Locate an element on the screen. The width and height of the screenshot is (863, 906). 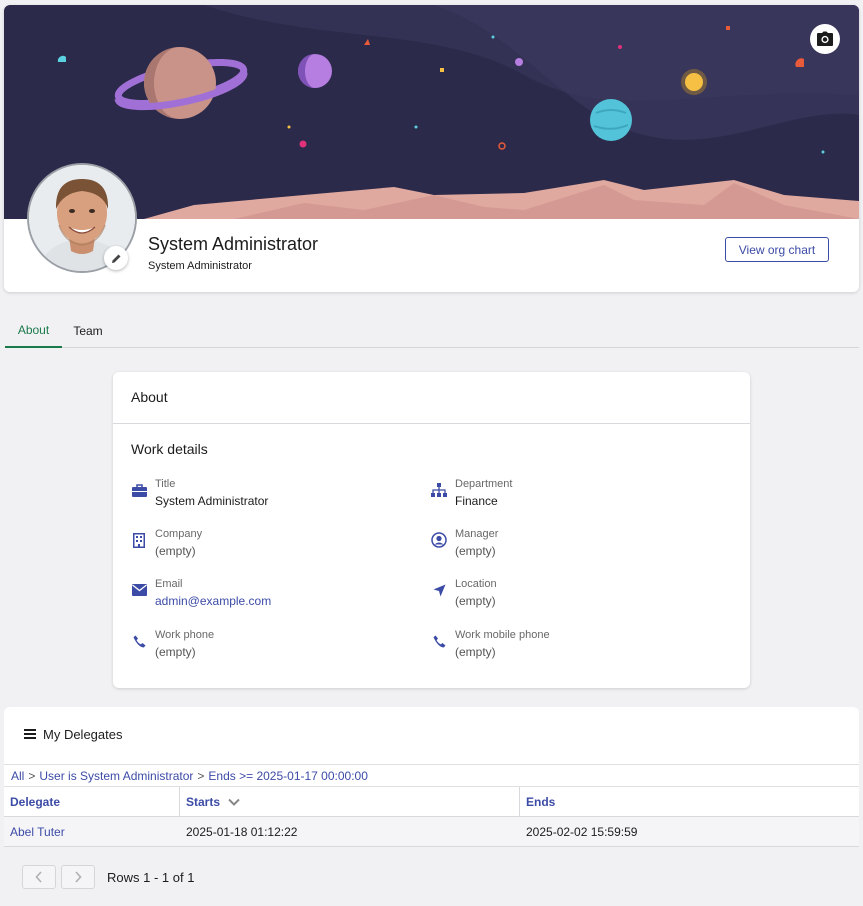
field-work-phone: Work phone (empty) is located at coordinates (271, 646).